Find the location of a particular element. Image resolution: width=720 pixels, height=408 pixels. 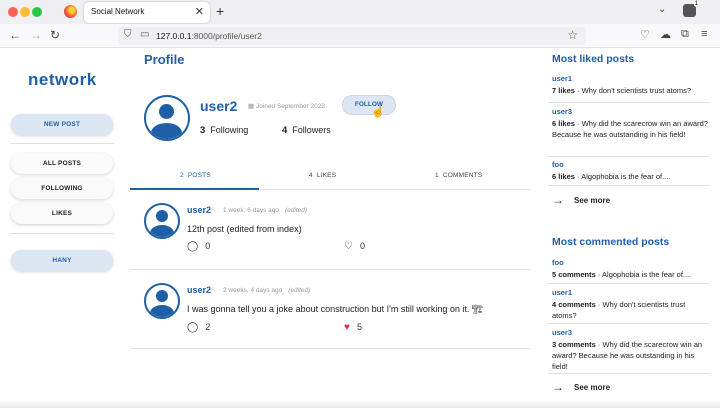

comment-button: ◯ 0 is located at coordinates (198, 246).